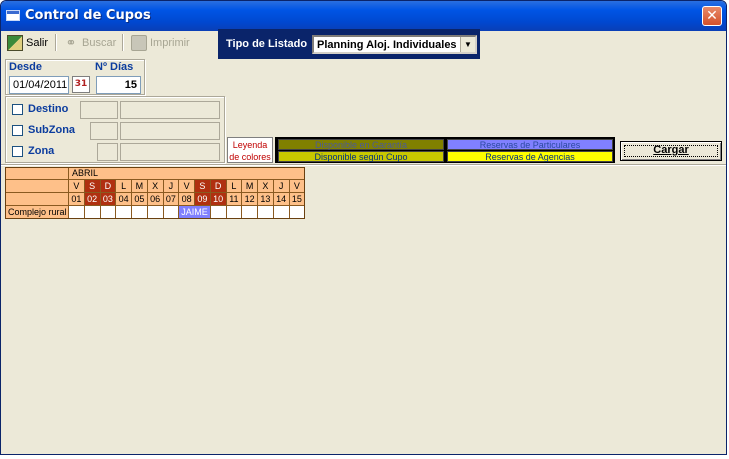  I want to click on ndias-label: Nº Días, so click(114, 67).